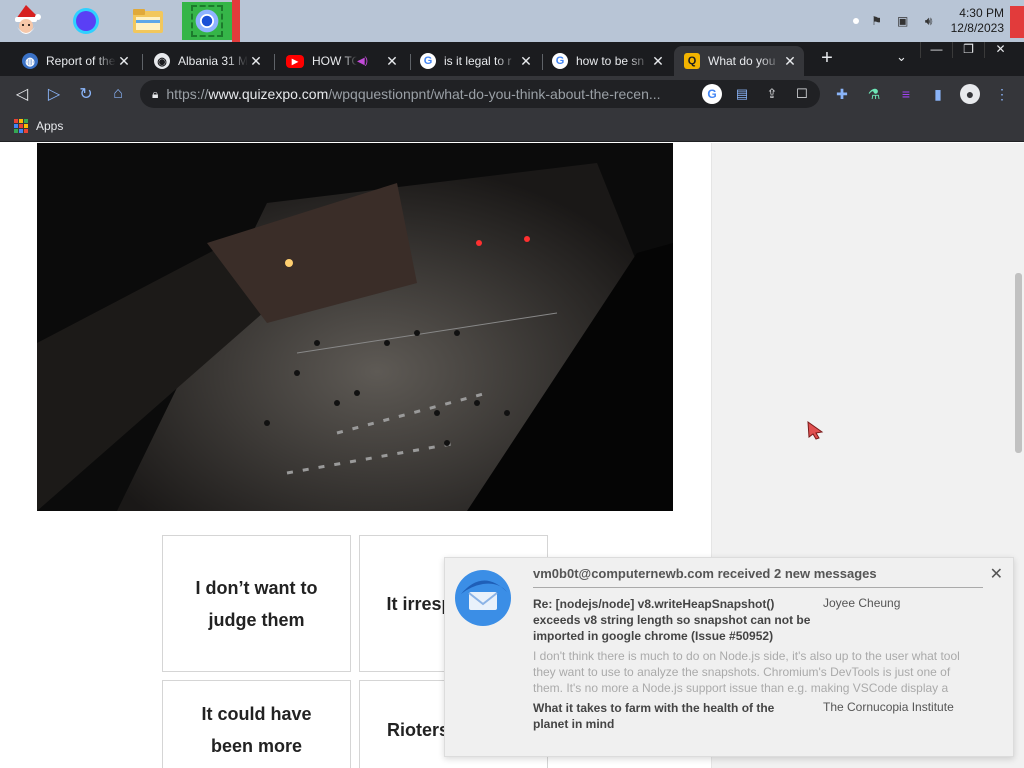 Image resolution: width=1024 pixels, height=768 pixels. I want to click on clock-date: 12/8/2023, so click(977, 28).